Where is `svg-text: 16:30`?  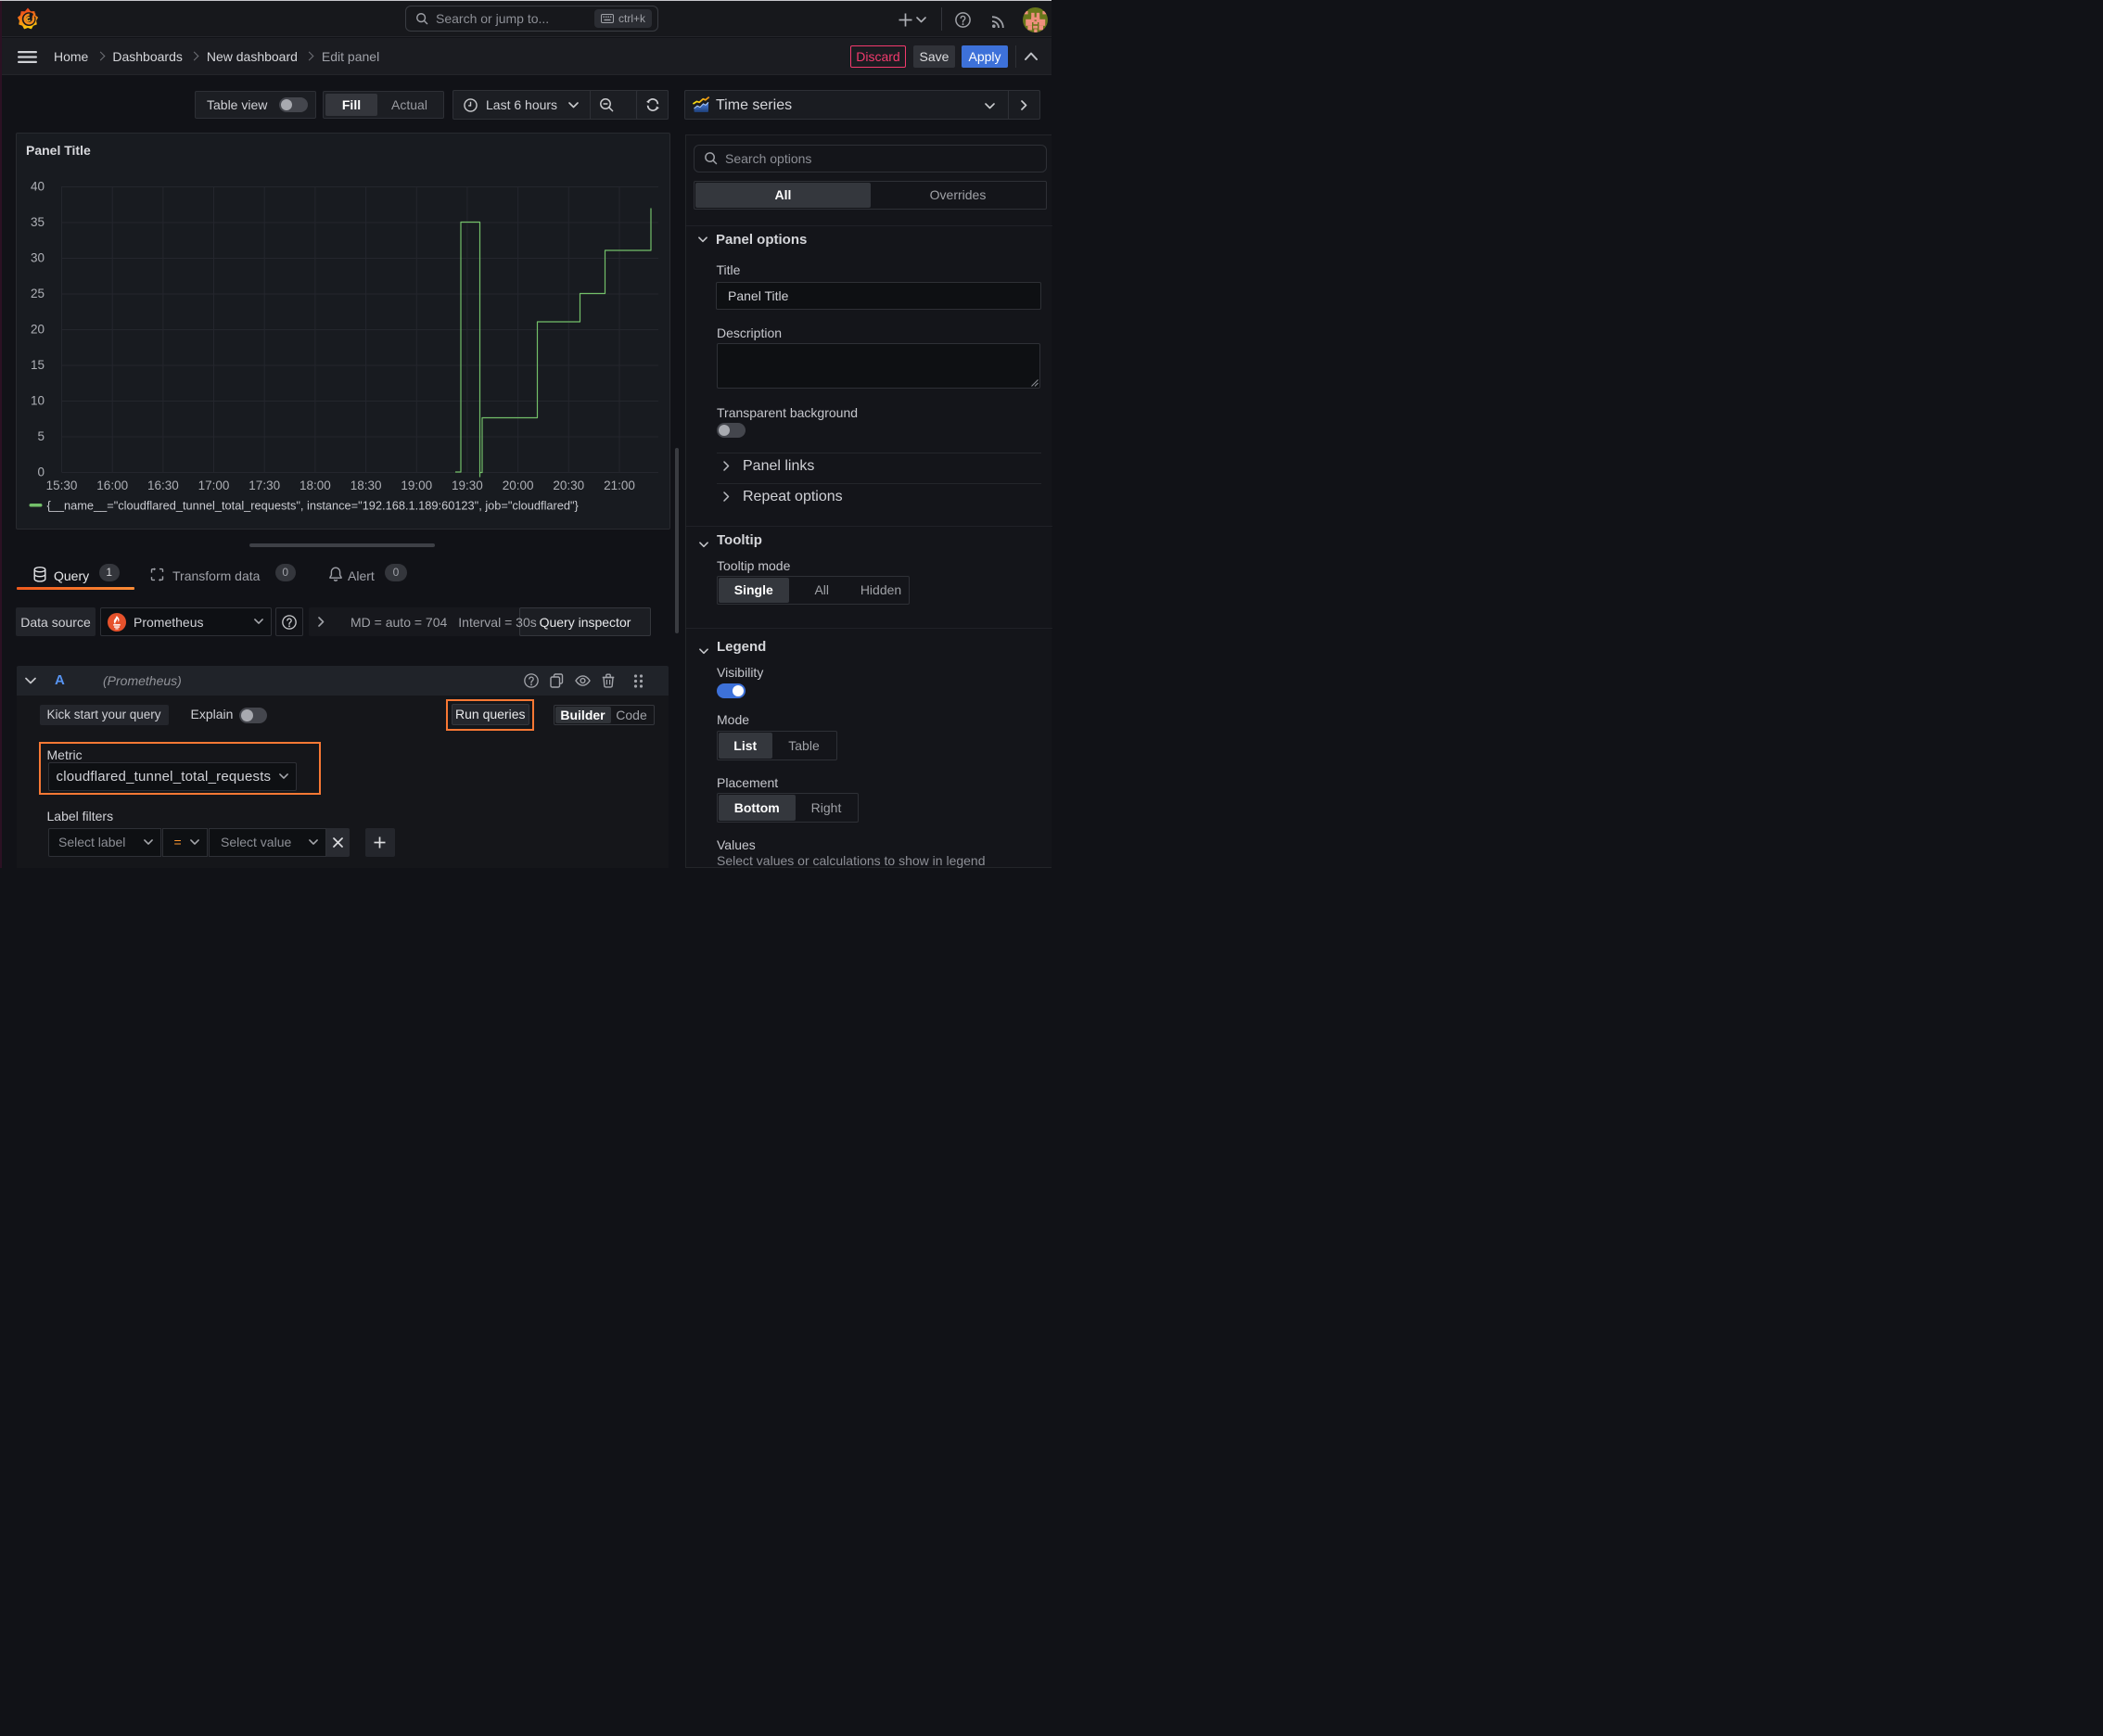
svg-text: 16:30 is located at coordinates (163, 485).